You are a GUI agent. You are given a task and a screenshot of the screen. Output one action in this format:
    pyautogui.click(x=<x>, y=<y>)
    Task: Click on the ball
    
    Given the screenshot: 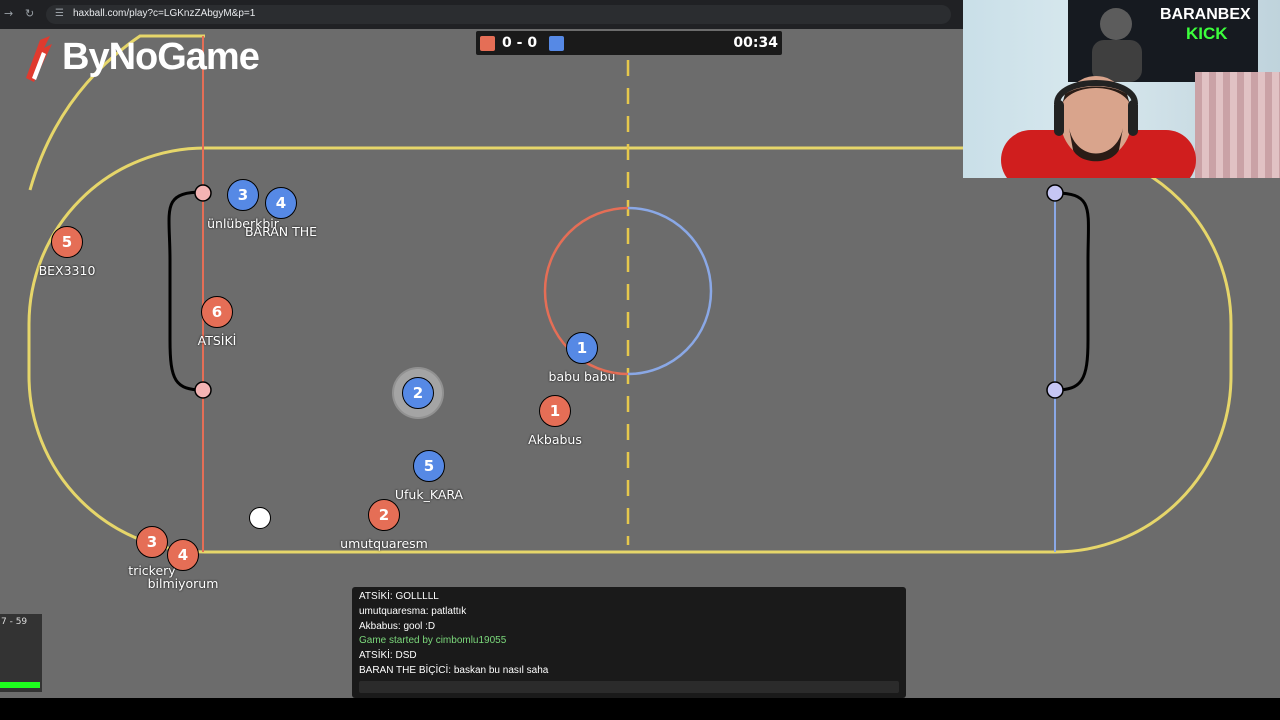 What is the action you would take?
    pyautogui.click(x=260, y=518)
    